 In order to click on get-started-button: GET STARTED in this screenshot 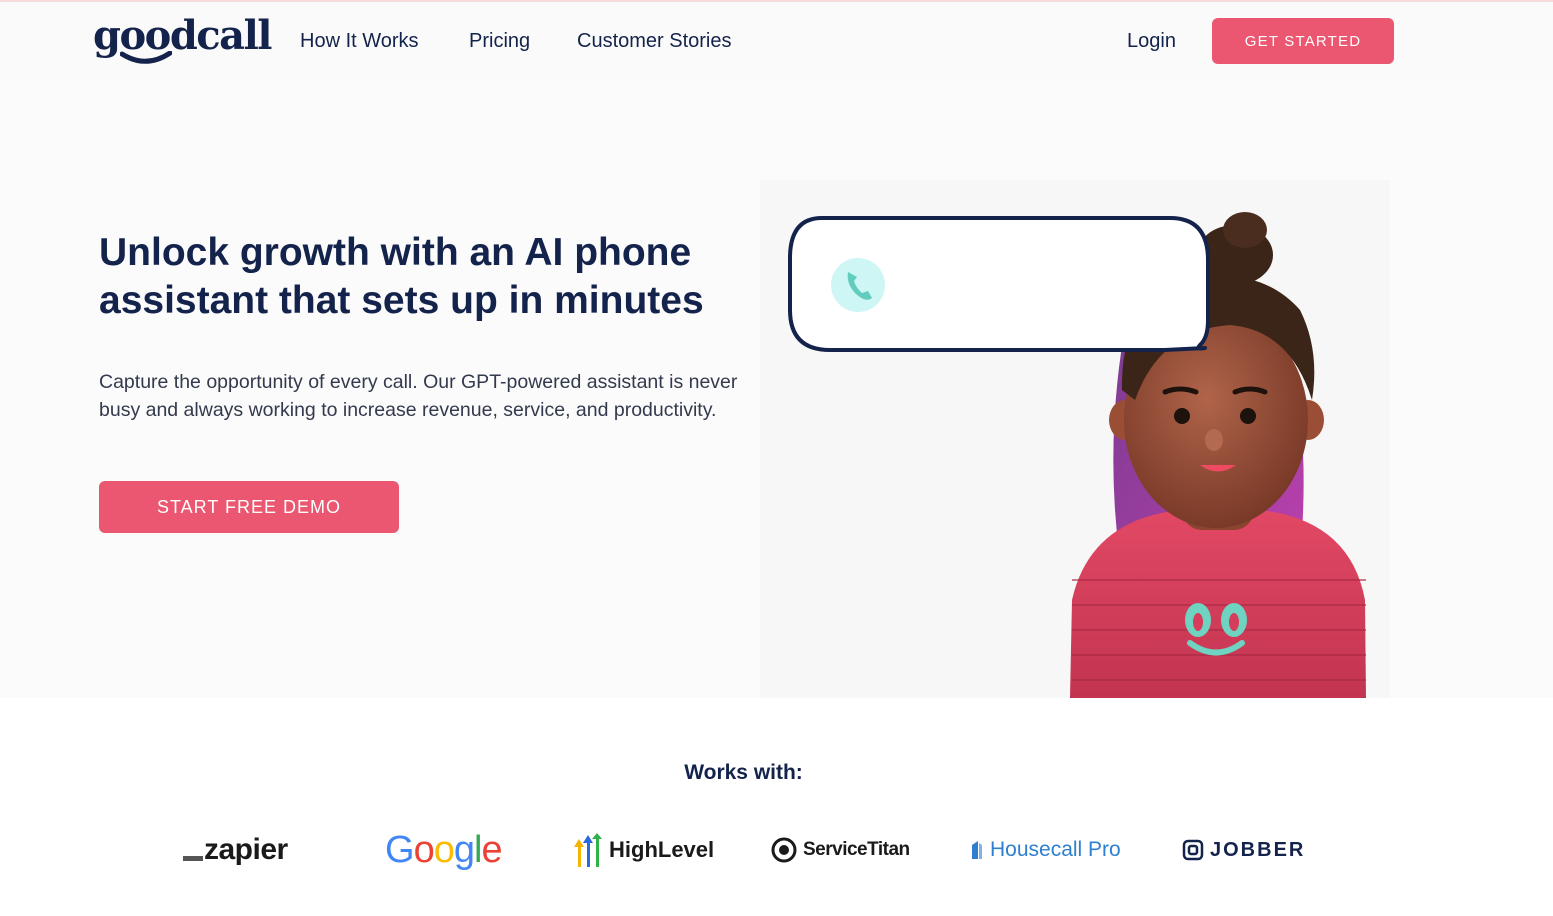, I will do `click(1303, 41)`.